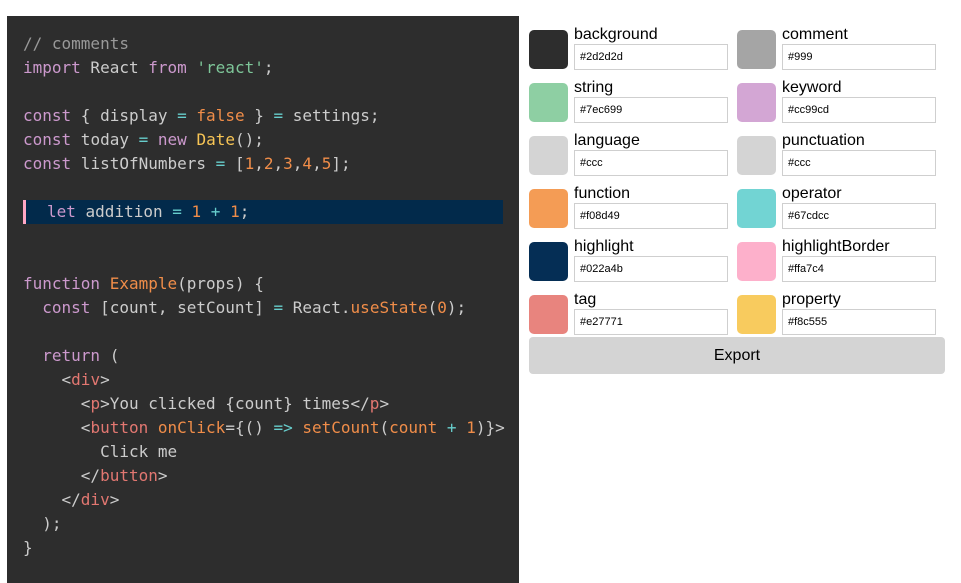  Describe the element at coordinates (859, 57) in the screenshot. I see `color-input-comment` at that location.